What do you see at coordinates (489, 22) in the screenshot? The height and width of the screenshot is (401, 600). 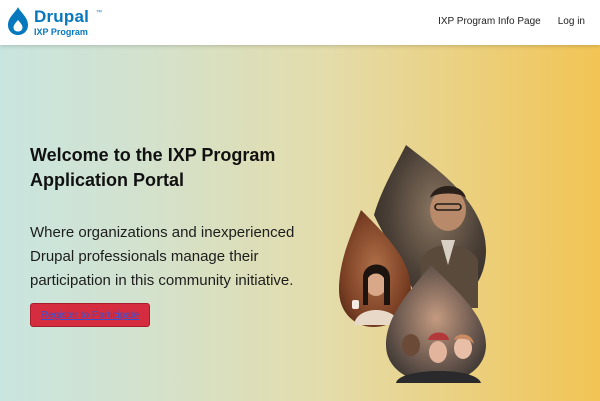 I see `nav-link-ixp-info: IXP Program Info Page` at bounding box center [489, 22].